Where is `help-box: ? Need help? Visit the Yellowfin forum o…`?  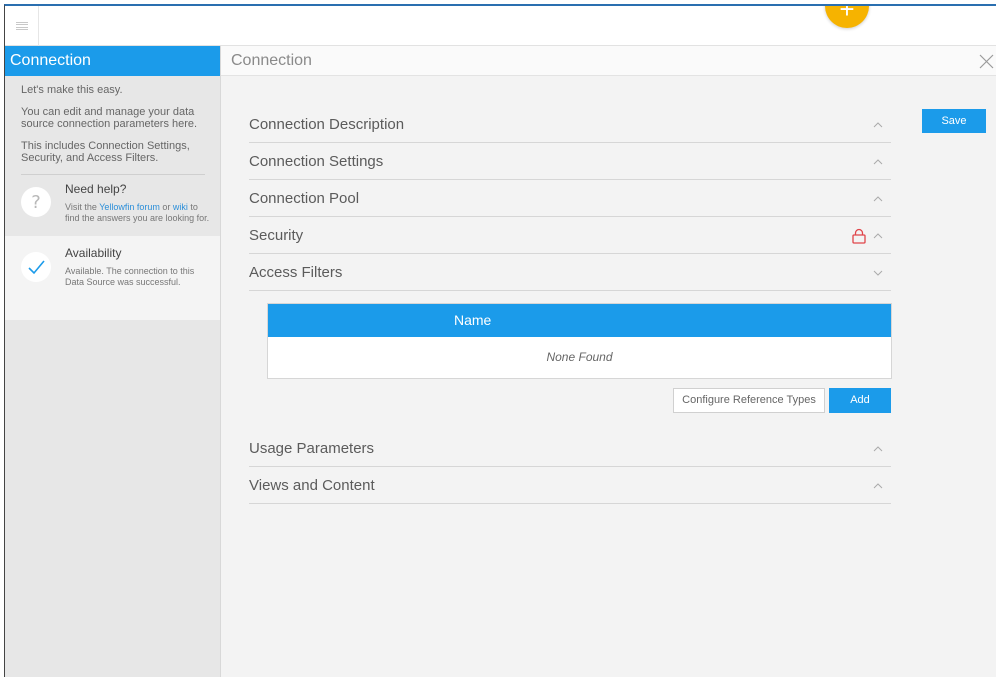 help-box: ? Need help? Visit the Yellowfin forum o… is located at coordinates (112, 205).